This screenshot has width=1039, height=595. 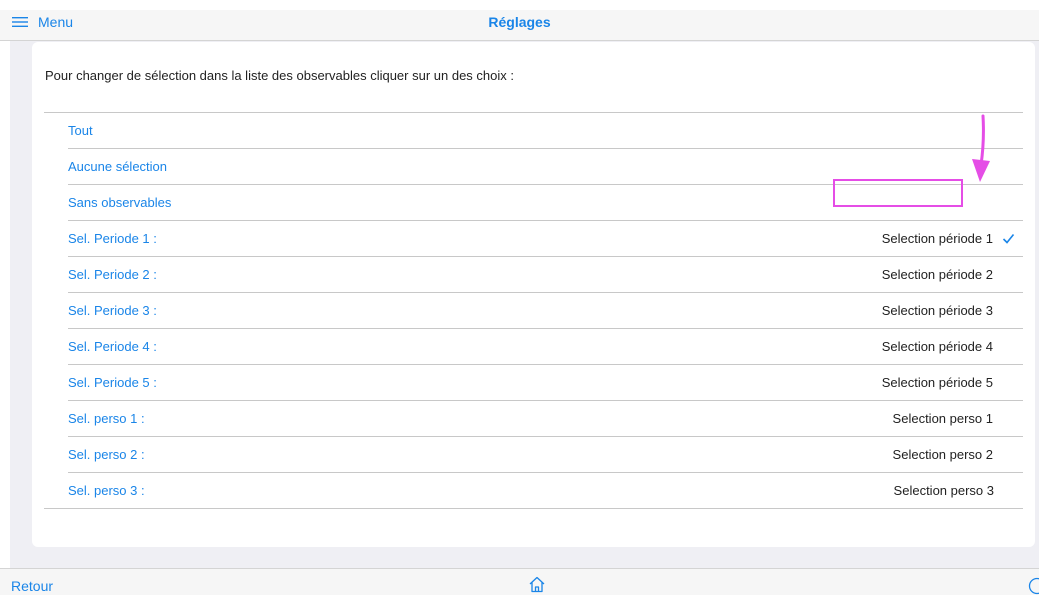 I want to click on checkmark-icon, so click(x=1008, y=238).